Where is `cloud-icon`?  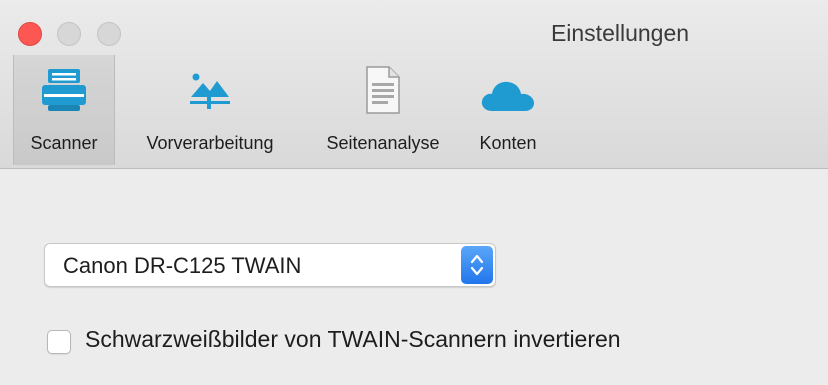
cloud-icon is located at coordinates (508, 85).